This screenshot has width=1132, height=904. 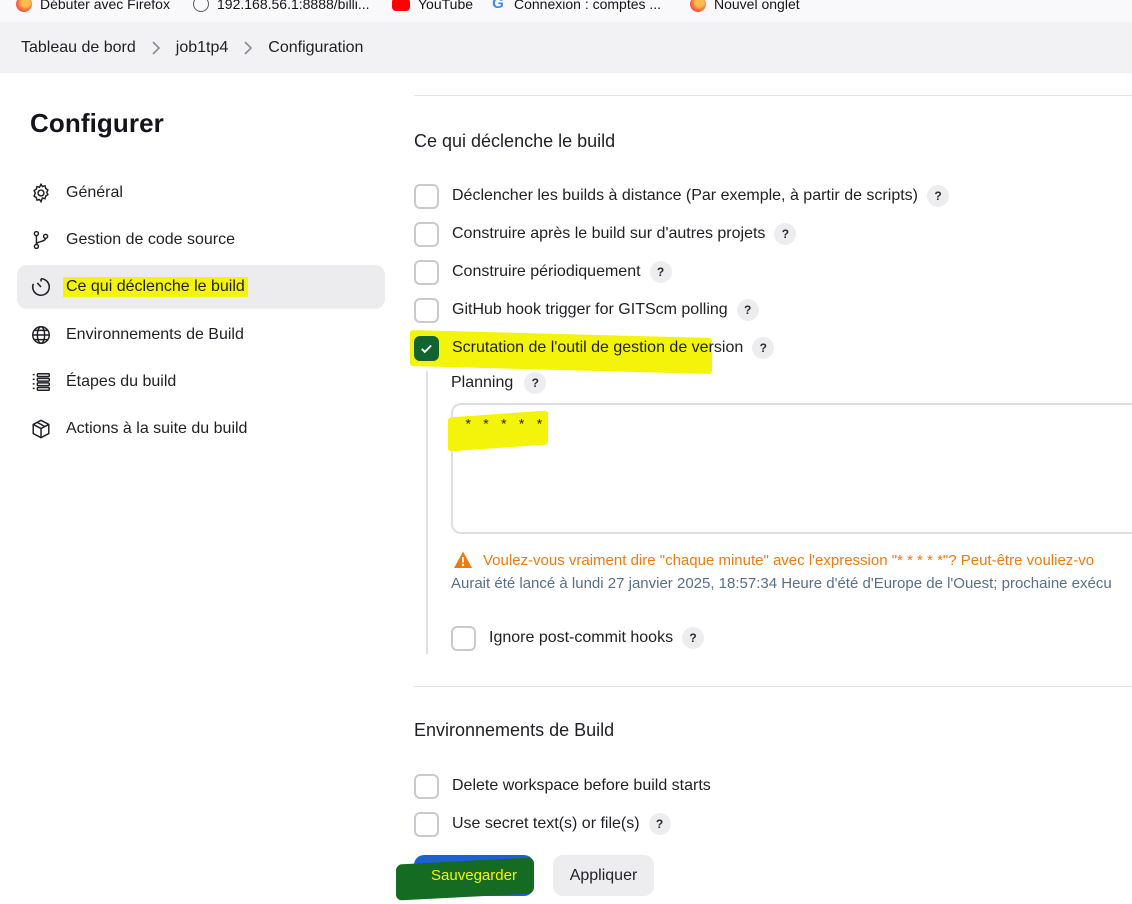 I want to click on breadcrumb: Tableau de bord job1tp4 Configuration, so click(x=566, y=47).